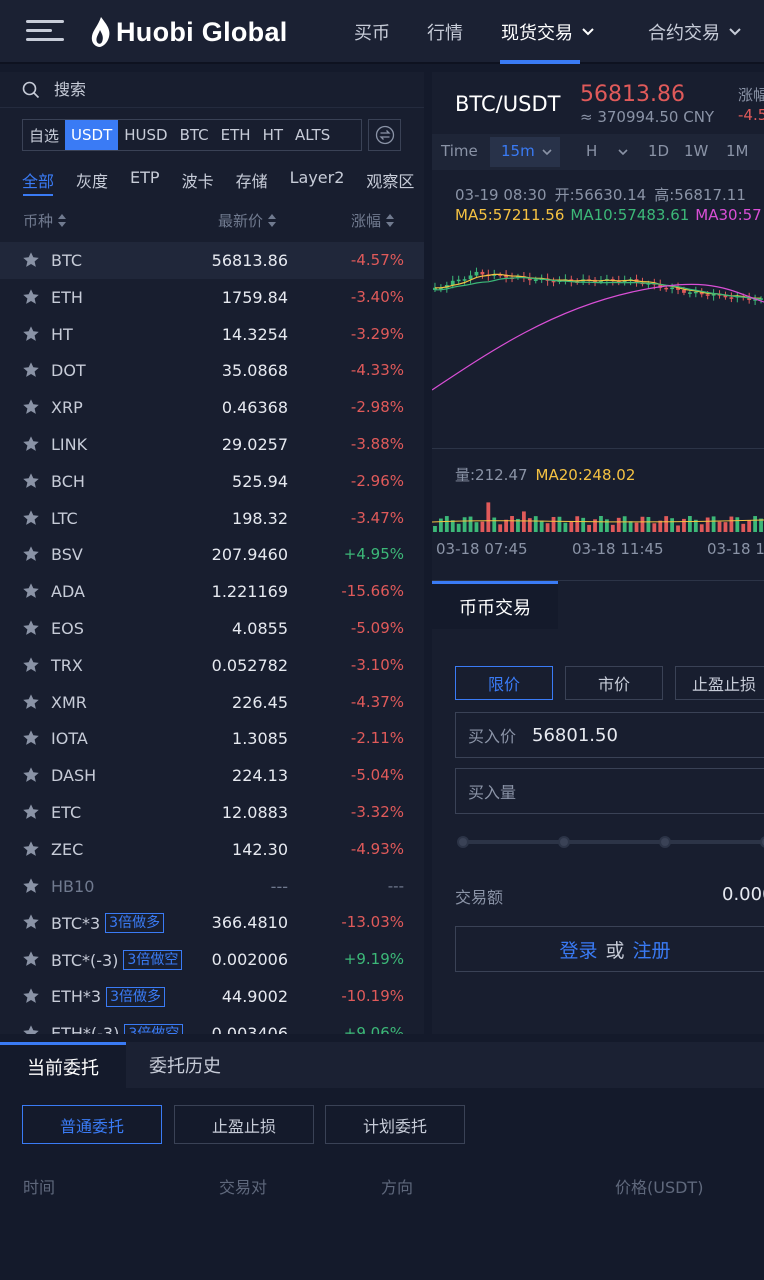  What do you see at coordinates (312, 135) in the screenshot?
I see `tab-alts: ALTS` at bounding box center [312, 135].